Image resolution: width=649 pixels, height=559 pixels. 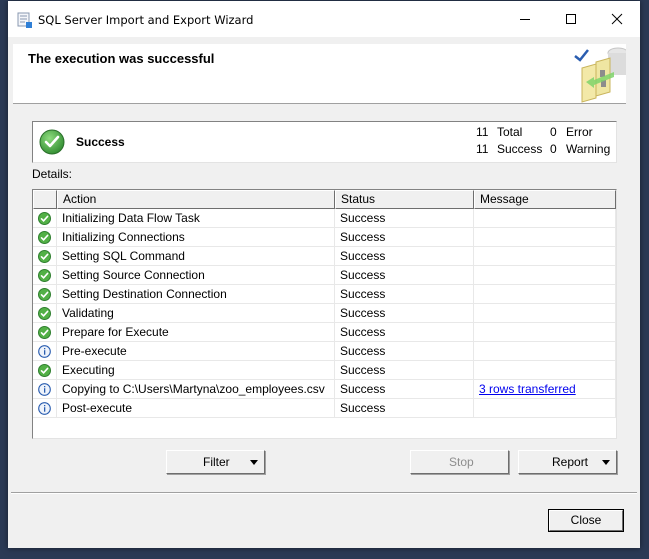 What do you see at coordinates (571, 19) in the screenshot?
I see `maximize-button` at bounding box center [571, 19].